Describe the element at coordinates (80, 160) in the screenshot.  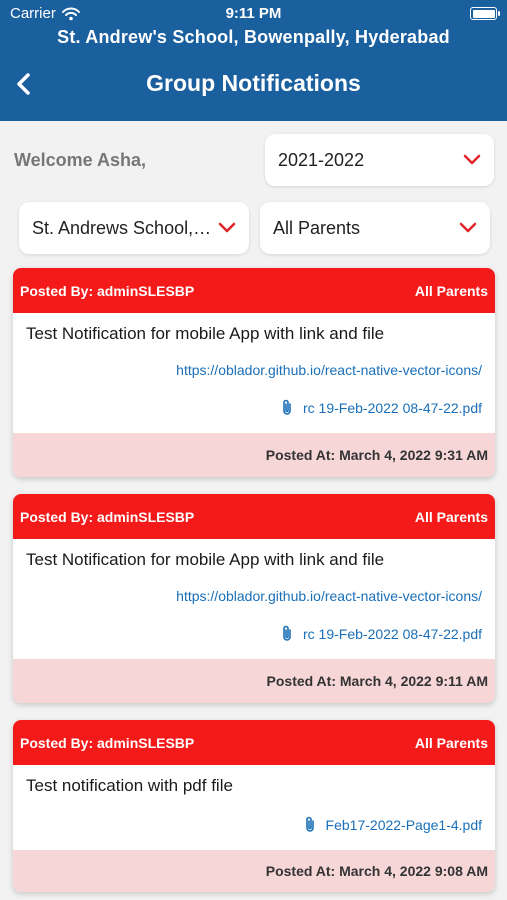
I see `welcome-text: Welcome Asha,` at that location.